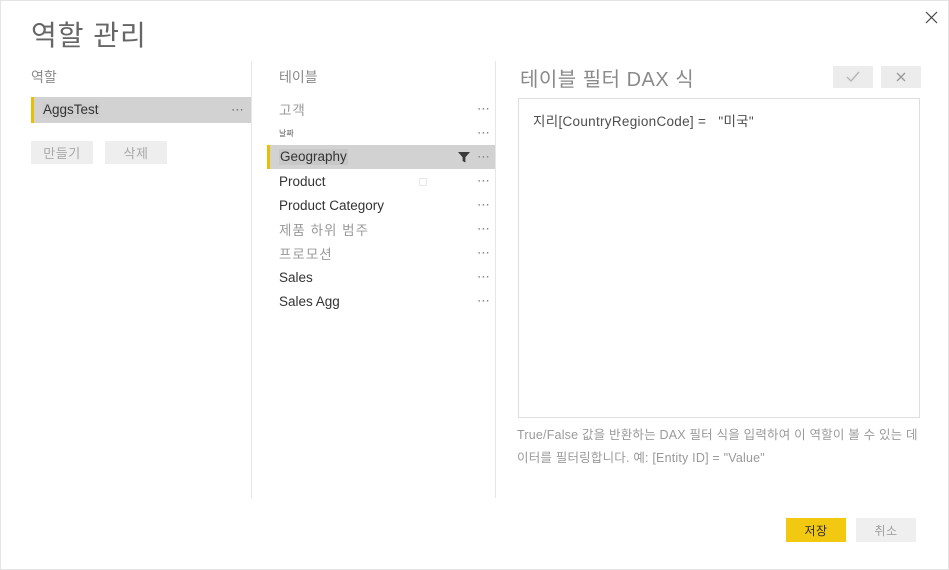 Image resolution: width=949 pixels, height=570 pixels. I want to click on table-name-label: 고객, so click(292, 110).